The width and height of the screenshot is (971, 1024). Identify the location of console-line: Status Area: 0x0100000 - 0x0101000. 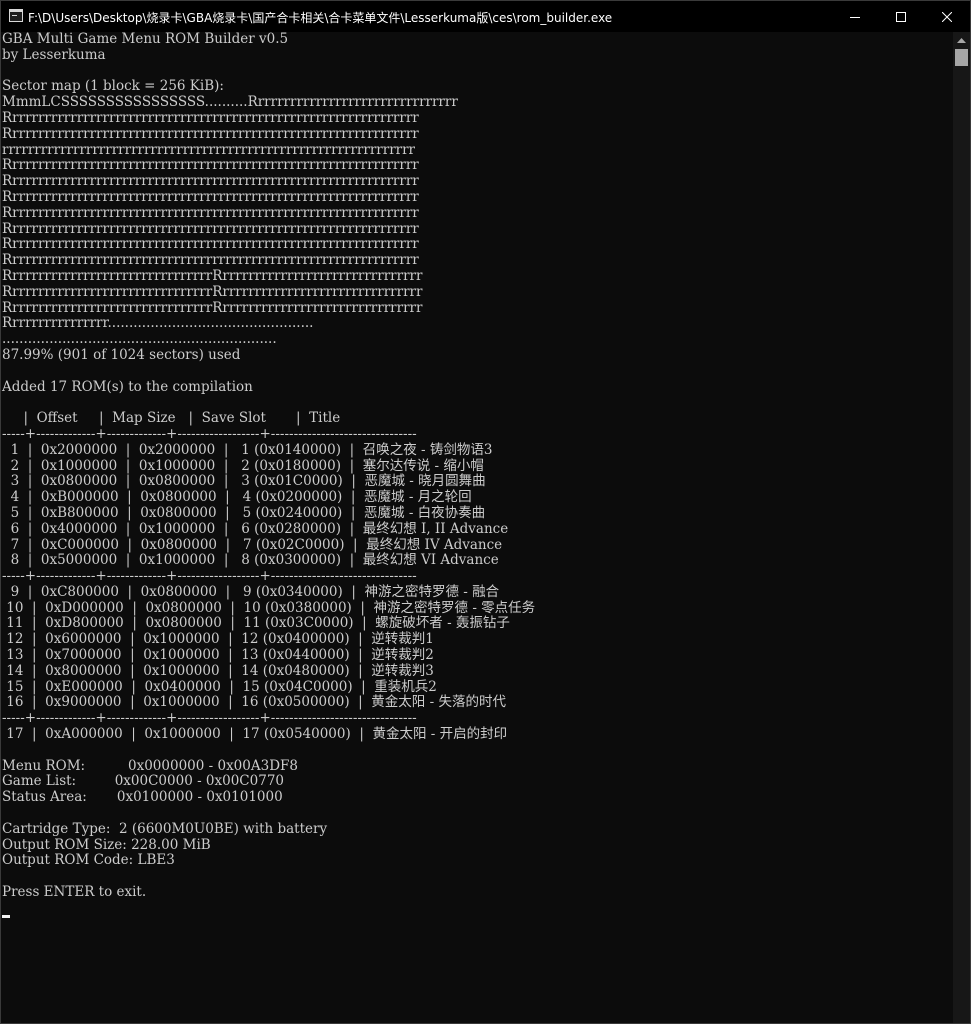
(142, 797).